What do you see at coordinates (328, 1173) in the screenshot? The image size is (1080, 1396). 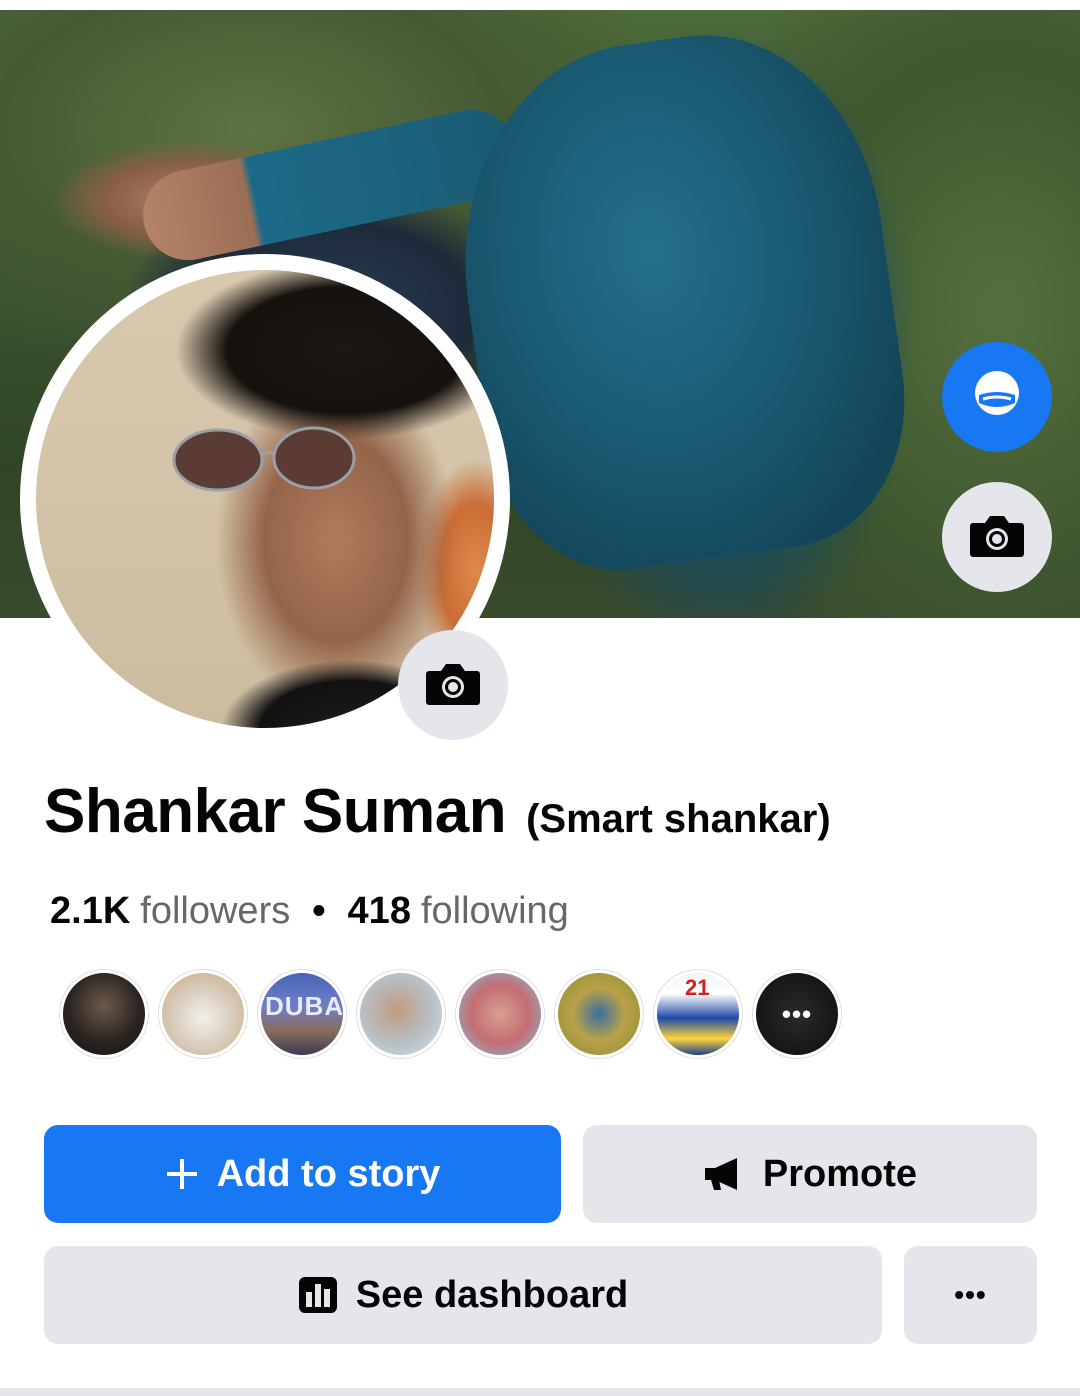 I see `add-to-story-label: Add to story` at bounding box center [328, 1173].